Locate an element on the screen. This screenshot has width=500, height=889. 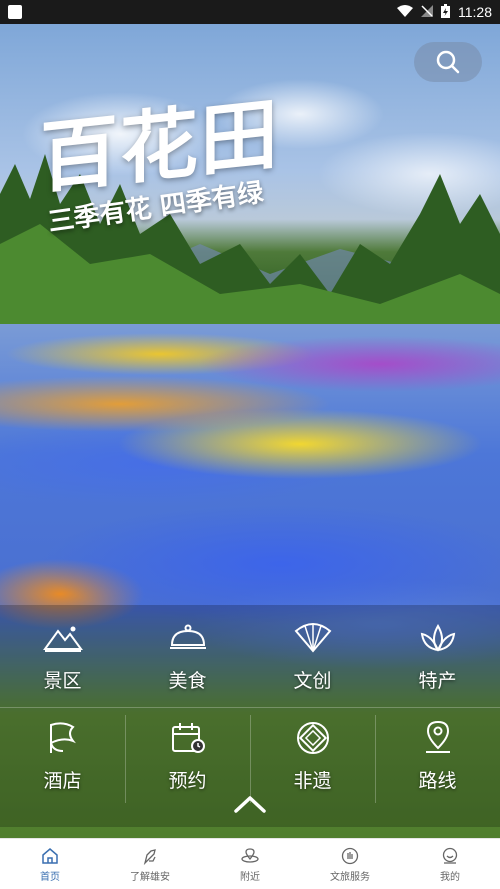
nav-item-home: 首页 is located at coordinates (50, 864).